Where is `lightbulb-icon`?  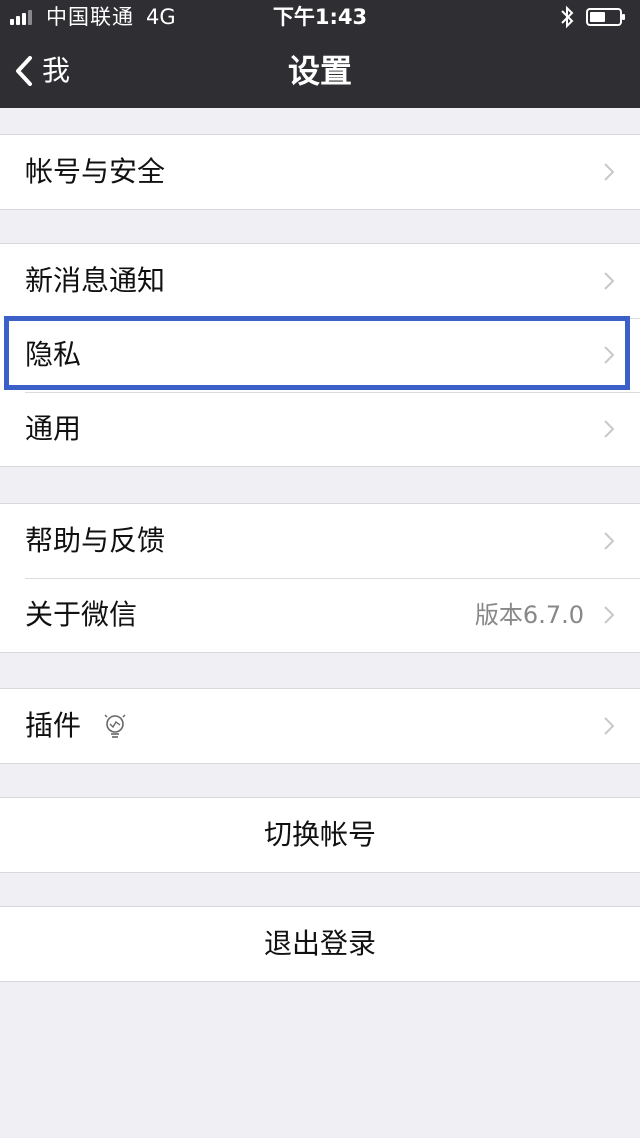 lightbulb-icon is located at coordinates (115, 726).